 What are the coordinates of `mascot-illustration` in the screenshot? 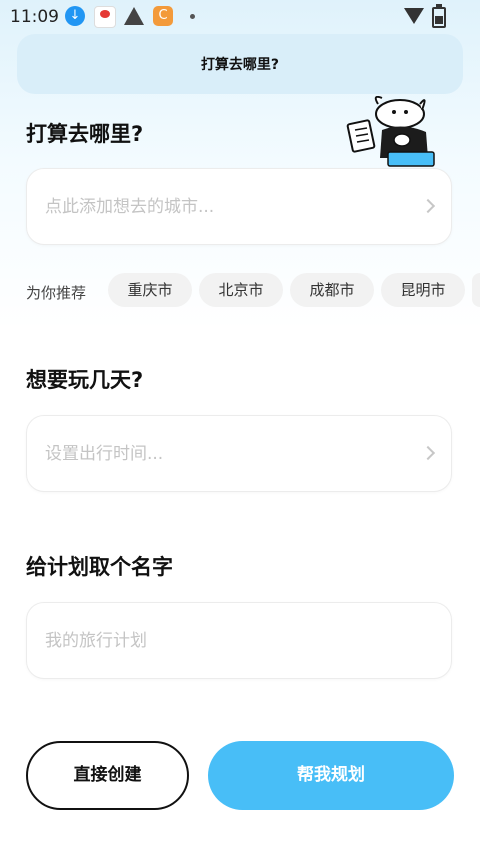 It's located at (390, 131).